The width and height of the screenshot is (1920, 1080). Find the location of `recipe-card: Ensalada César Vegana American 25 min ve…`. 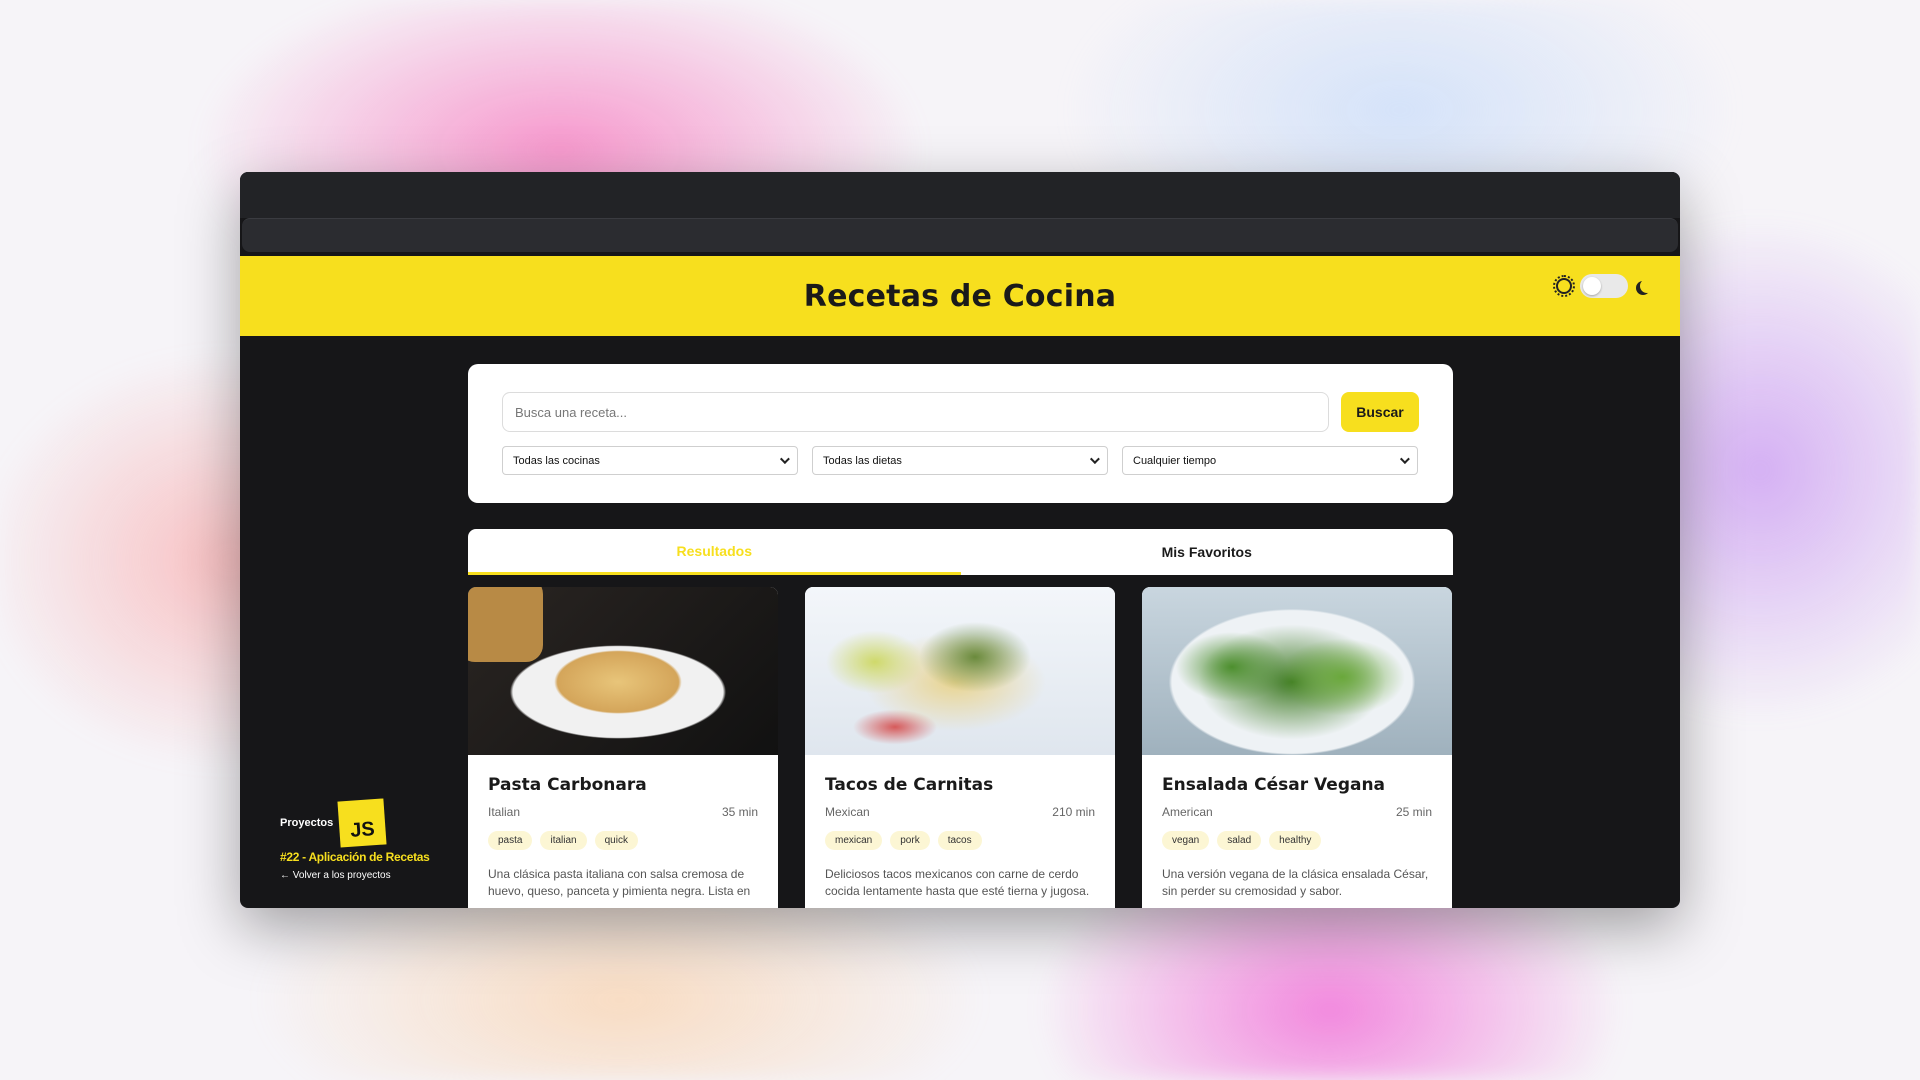

recipe-card: Ensalada César Vegana American 25 min ve… is located at coordinates (1297, 747).